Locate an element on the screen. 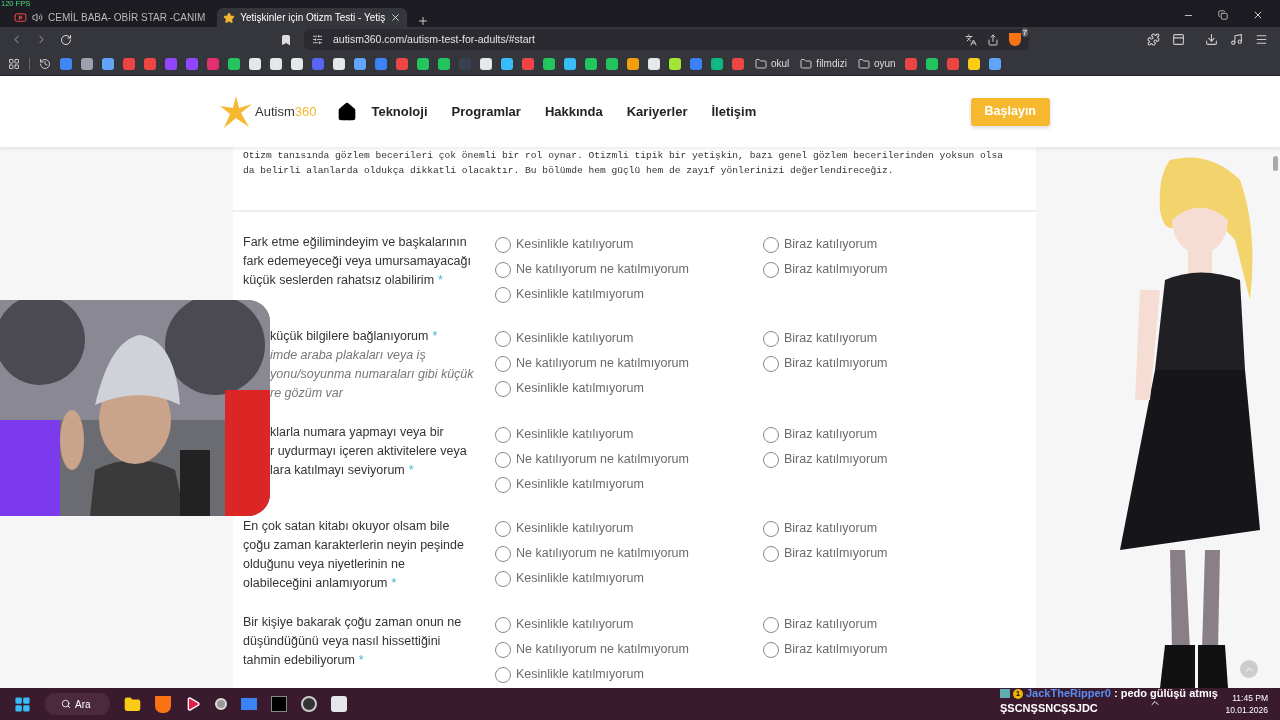 This screenshot has width=1280, height=720. question-note: re gözüm var is located at coordinates (306, 393).